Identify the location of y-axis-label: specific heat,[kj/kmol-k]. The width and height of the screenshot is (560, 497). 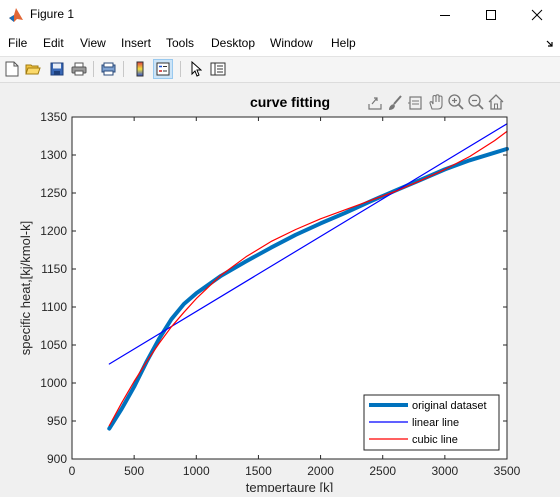
(25, 288).